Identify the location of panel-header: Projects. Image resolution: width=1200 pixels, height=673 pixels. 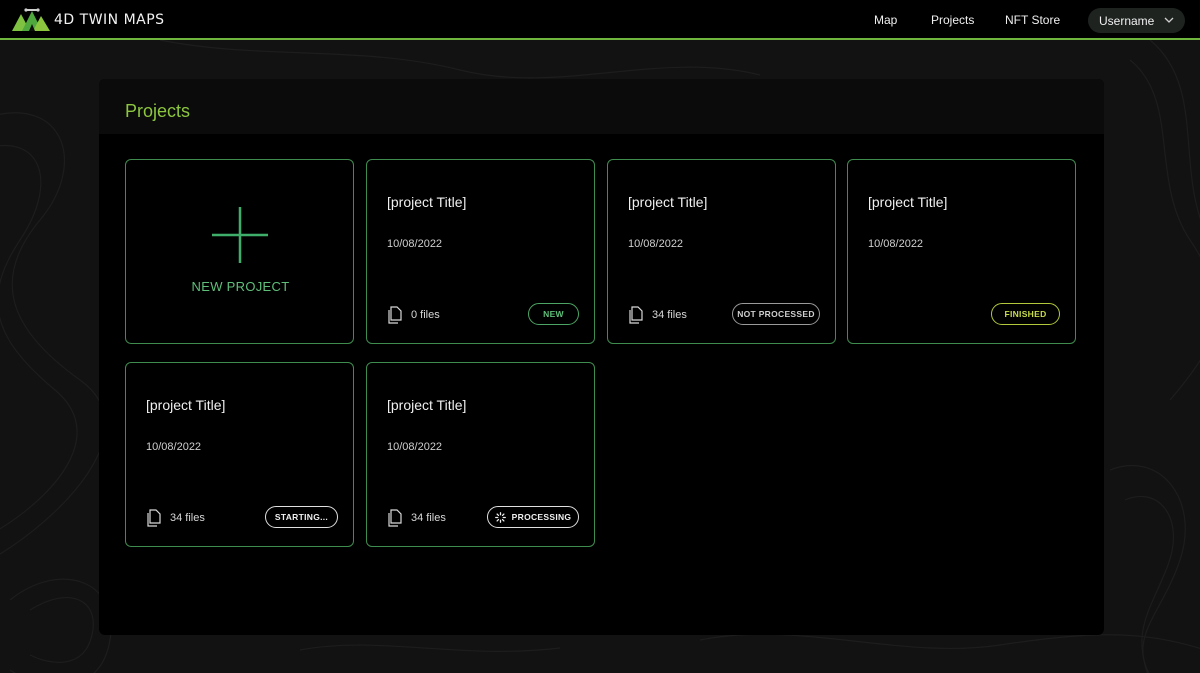
(601, 106).